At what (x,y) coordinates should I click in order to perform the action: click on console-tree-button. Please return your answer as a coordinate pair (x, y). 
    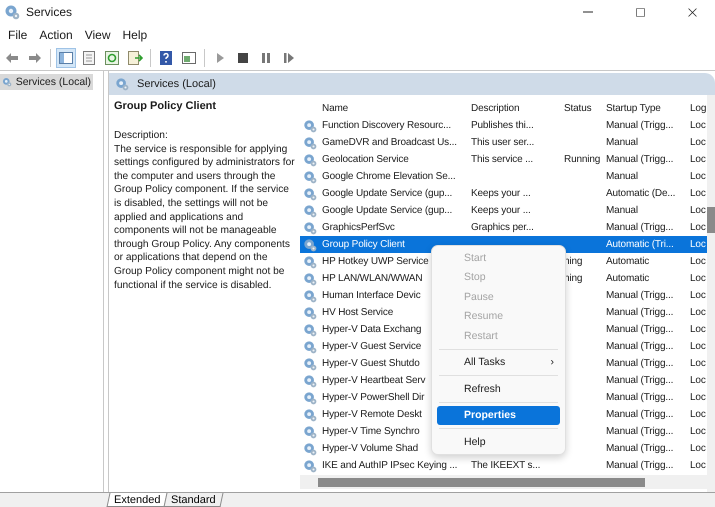
    Looking at the image, I should click on (66, 58).